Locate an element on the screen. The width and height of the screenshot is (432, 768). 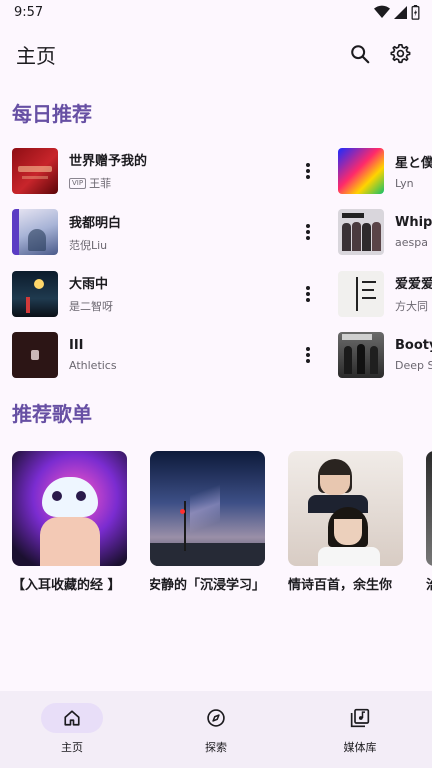
song-artist: Deep S is located at coordinates (413, 366).